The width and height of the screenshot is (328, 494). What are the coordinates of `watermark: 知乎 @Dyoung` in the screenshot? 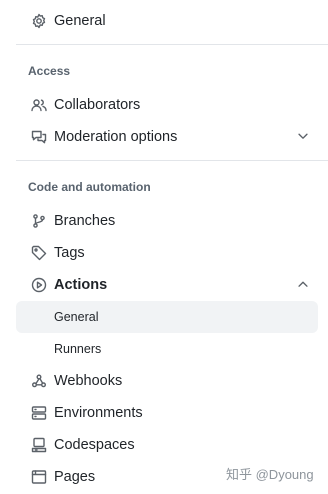 It's located at (270, 474).